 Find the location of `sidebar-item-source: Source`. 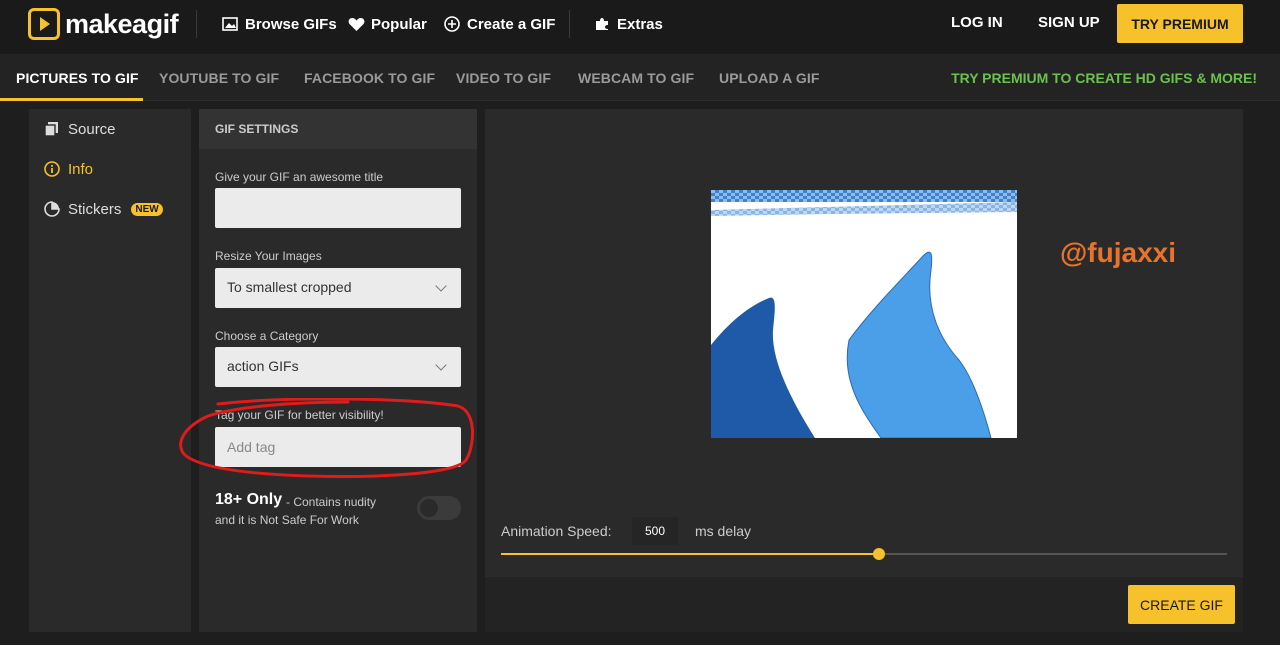

sidebar-item-source: Source is located at coordinates (80, 129).